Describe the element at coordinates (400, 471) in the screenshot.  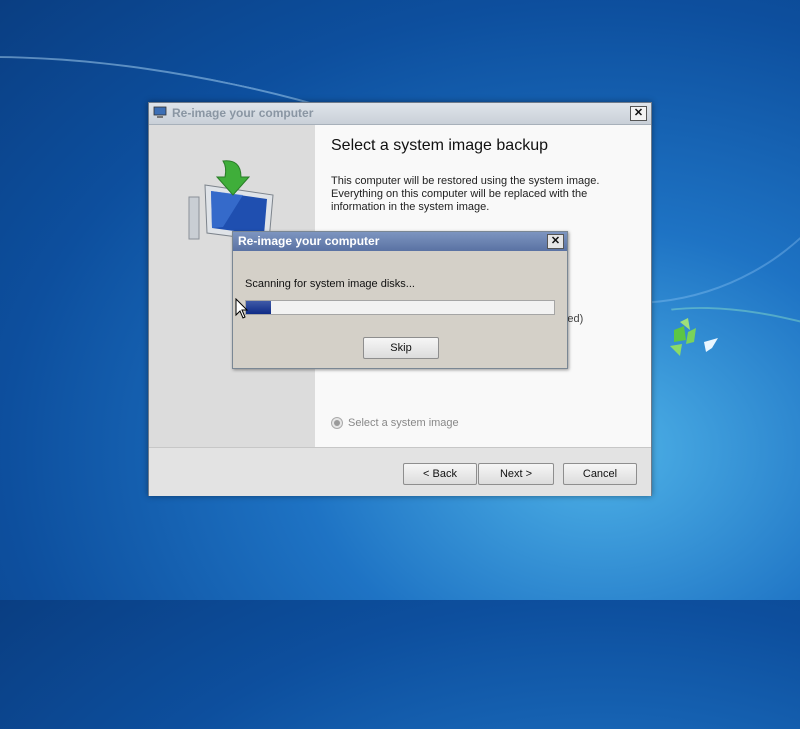
I see `wizard-button-bar: < Back Next > Cancel` at that location.